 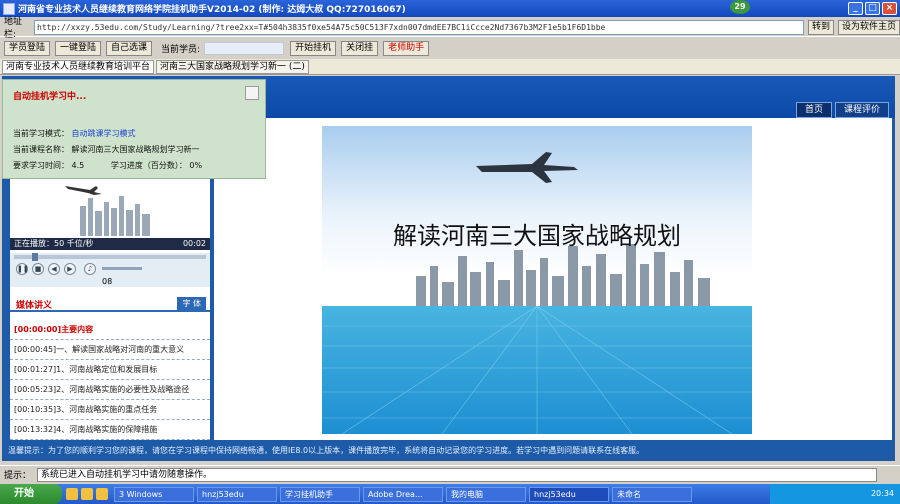 What do you see at coordinates (244, 48) in the screenshot?
I see `current-user-field` at bounding box center [244, 48].